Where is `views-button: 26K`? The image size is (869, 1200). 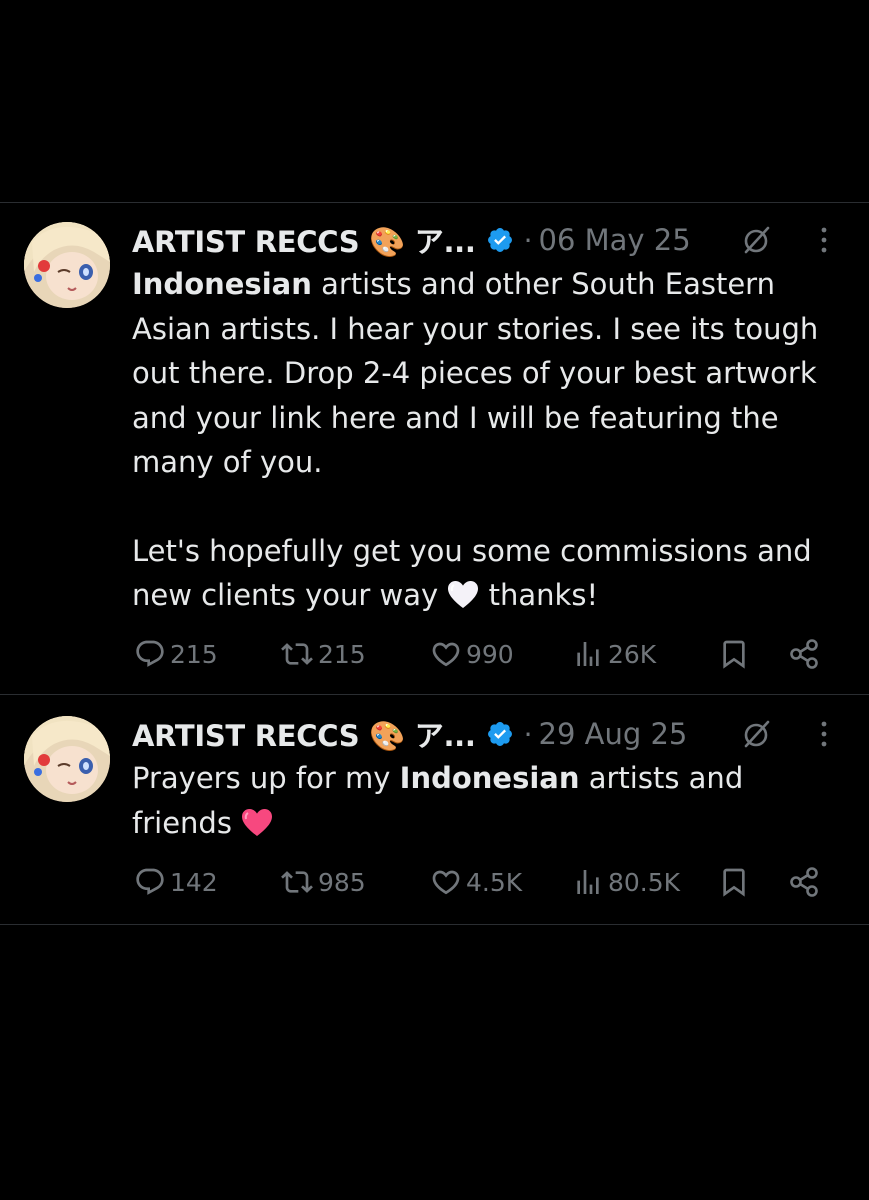 views-button: 26K is located at coordinates (614, 654).